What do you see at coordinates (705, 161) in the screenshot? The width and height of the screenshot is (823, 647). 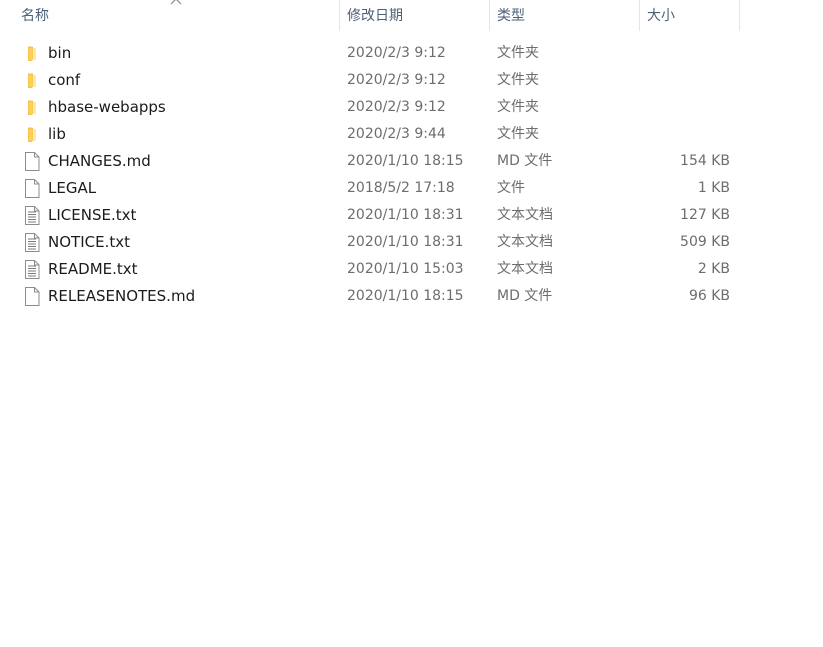 I see `file-size: 154 KB` at bounding box center [705, 161].